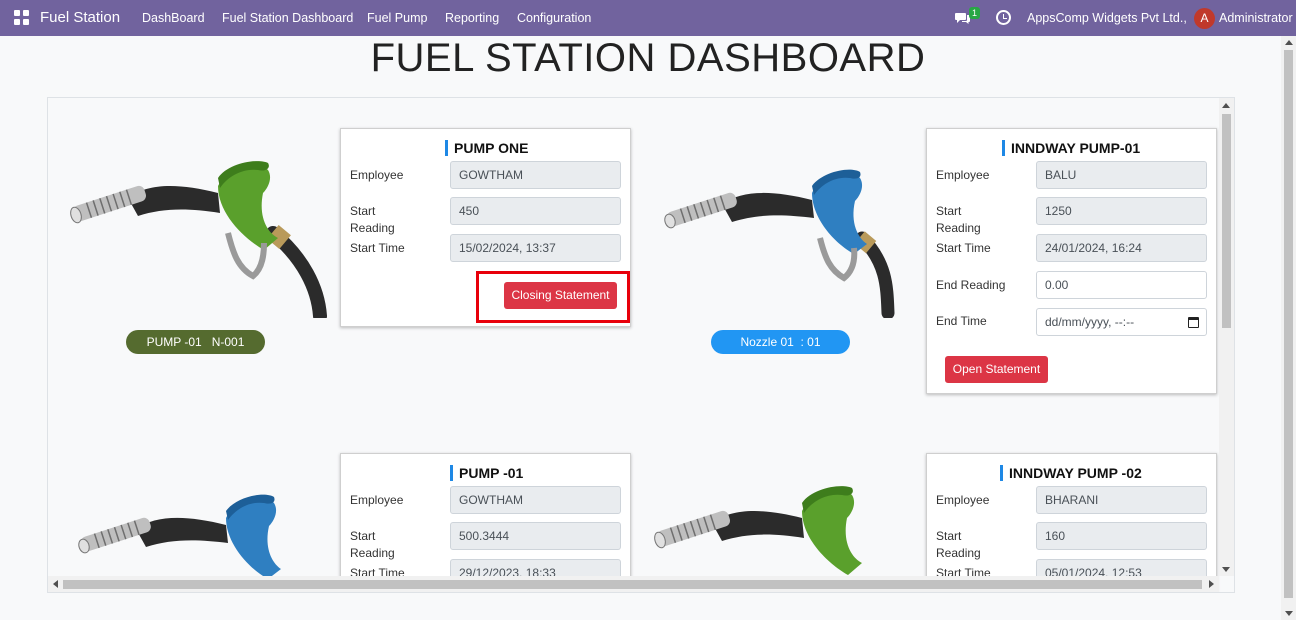 This screenshot has height=620, width=1296. I want to click on activity-clock-icon, so click(1003, 17).